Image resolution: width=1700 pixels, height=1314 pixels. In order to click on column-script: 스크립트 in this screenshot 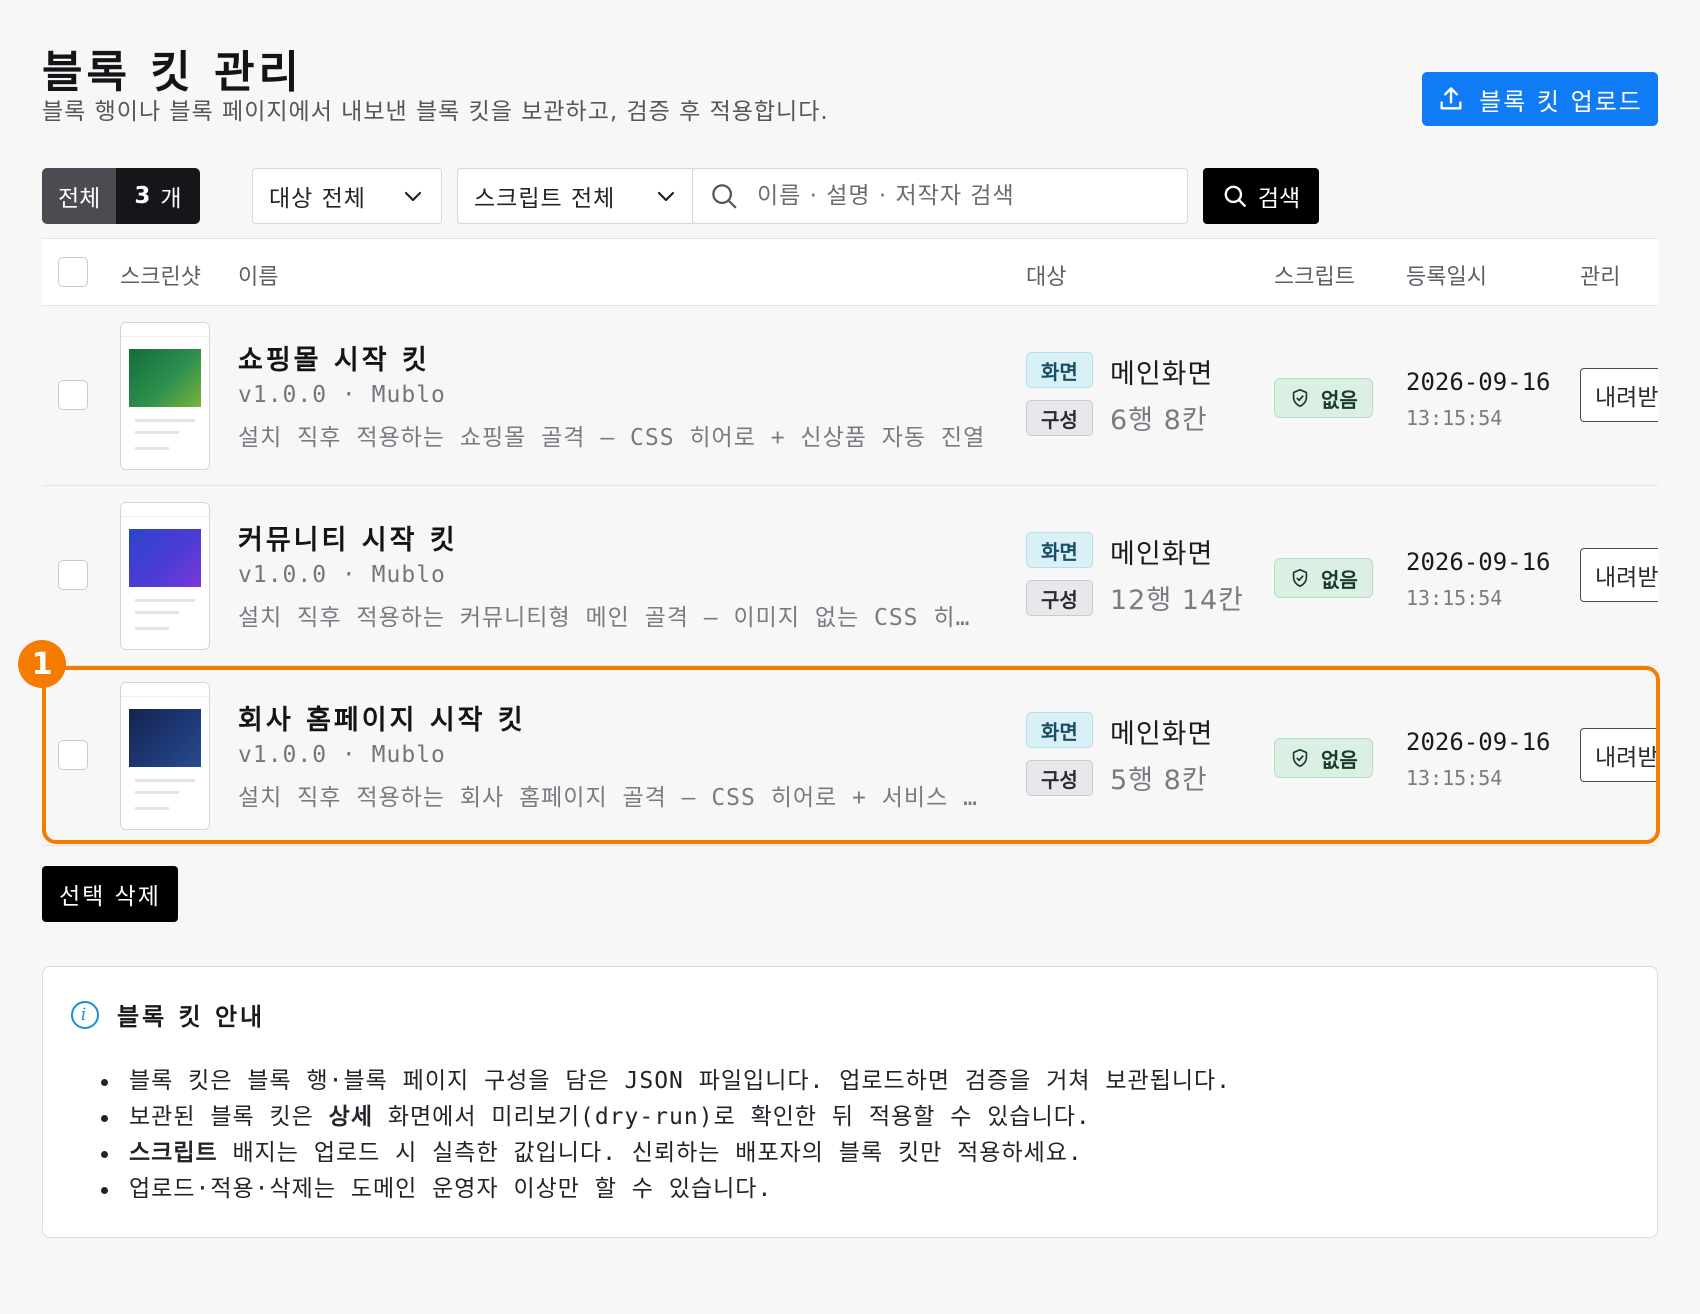, I will do `click(1314, 277)`.